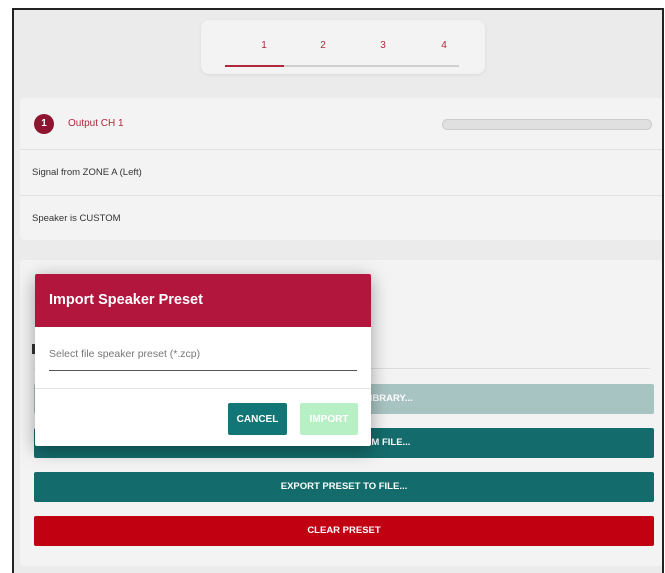  I want to click on clear-preset-label: CLEAR PRESET, so click(344, 530).